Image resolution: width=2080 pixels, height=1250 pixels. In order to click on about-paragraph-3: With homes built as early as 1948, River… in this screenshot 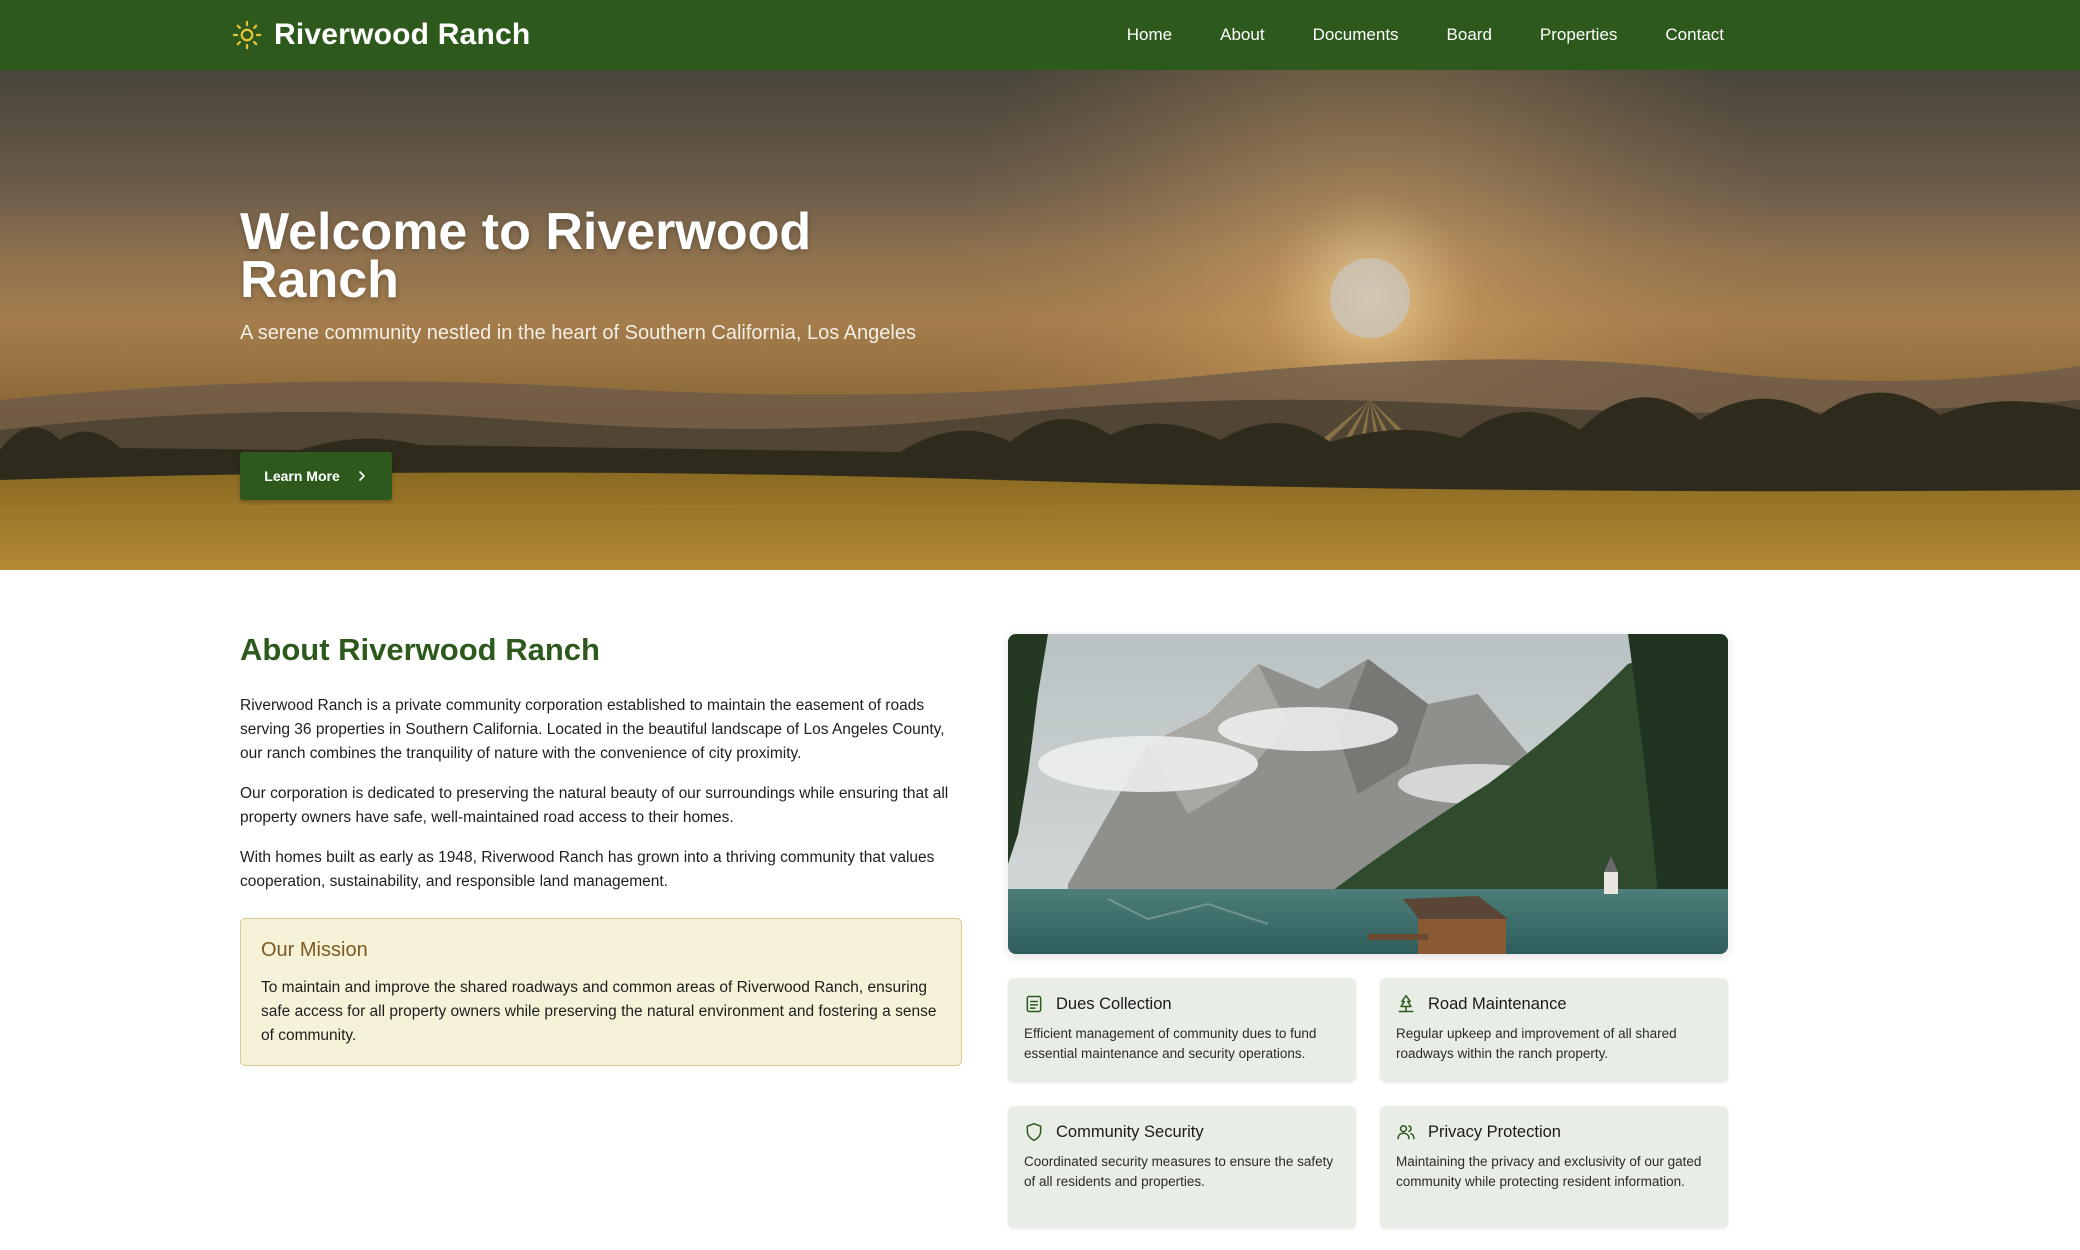, I will do `click(587, 869)`.